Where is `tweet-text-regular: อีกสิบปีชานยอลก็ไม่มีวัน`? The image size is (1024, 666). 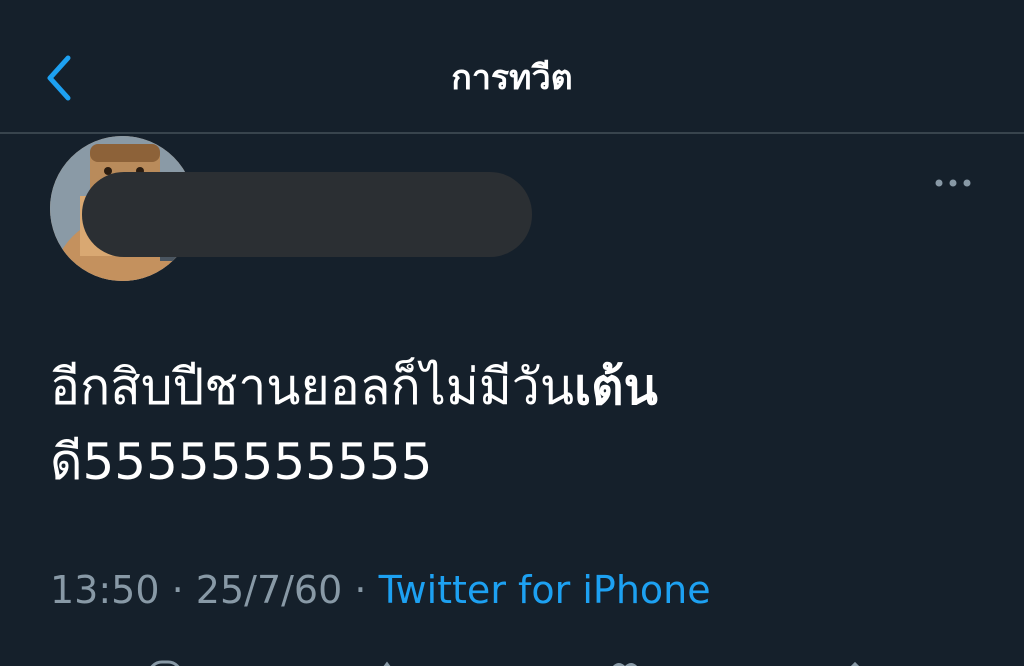 tweet-text-regular: อีกสิบปีชานยอลก็ไม่มีวัน is located at coordinates (312, 387).